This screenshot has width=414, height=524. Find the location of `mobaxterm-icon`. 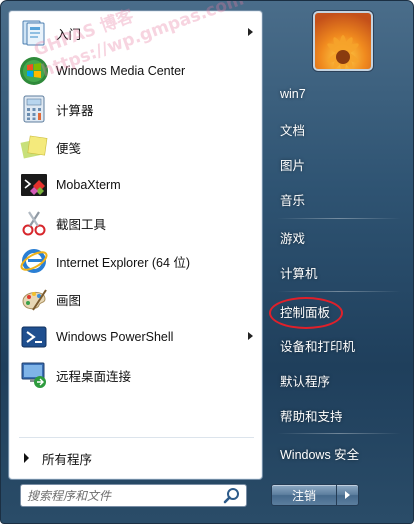

mobaxterm-icon is located at coordinates (34, 185).